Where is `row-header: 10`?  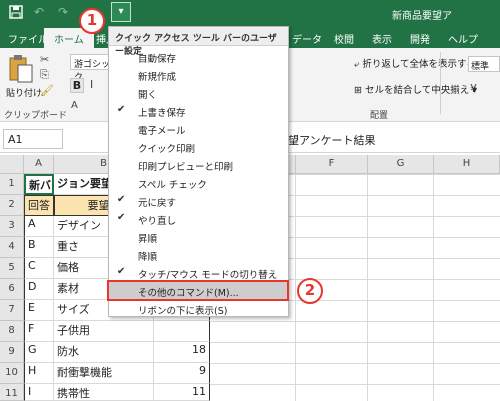
row-header: 10 is located at coordinates (12, 373).